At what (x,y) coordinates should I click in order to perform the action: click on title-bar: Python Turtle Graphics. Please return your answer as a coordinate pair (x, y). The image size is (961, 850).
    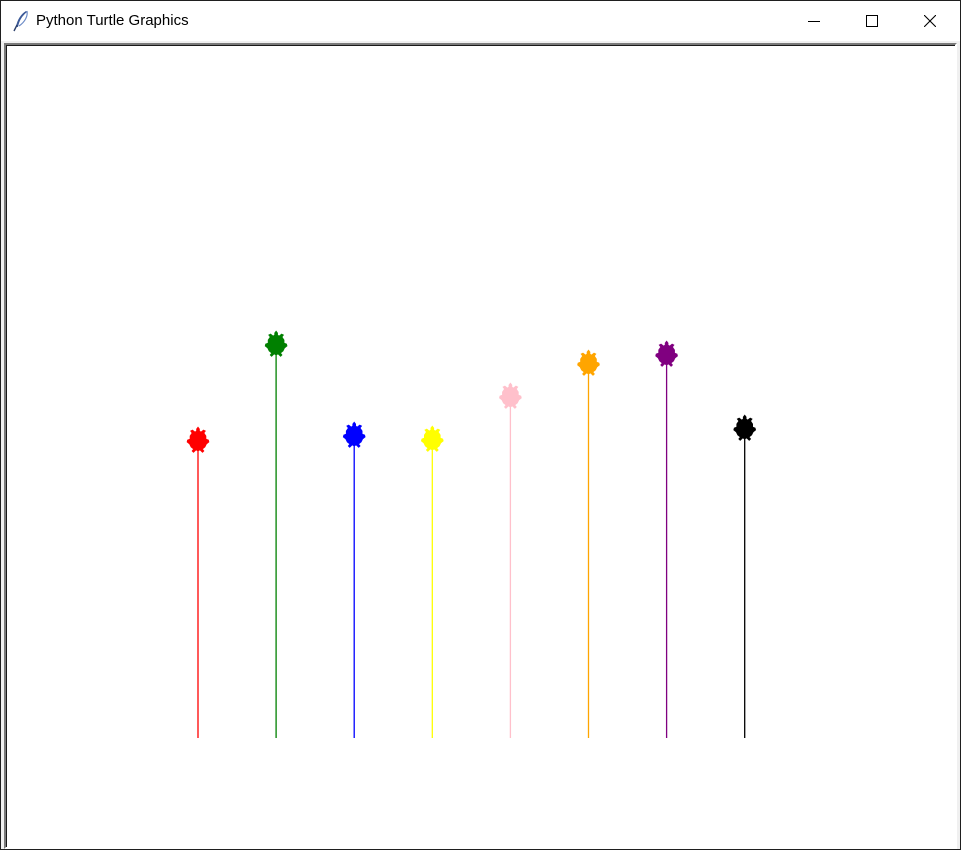
    Looking at the image, I should click on (480, 21).